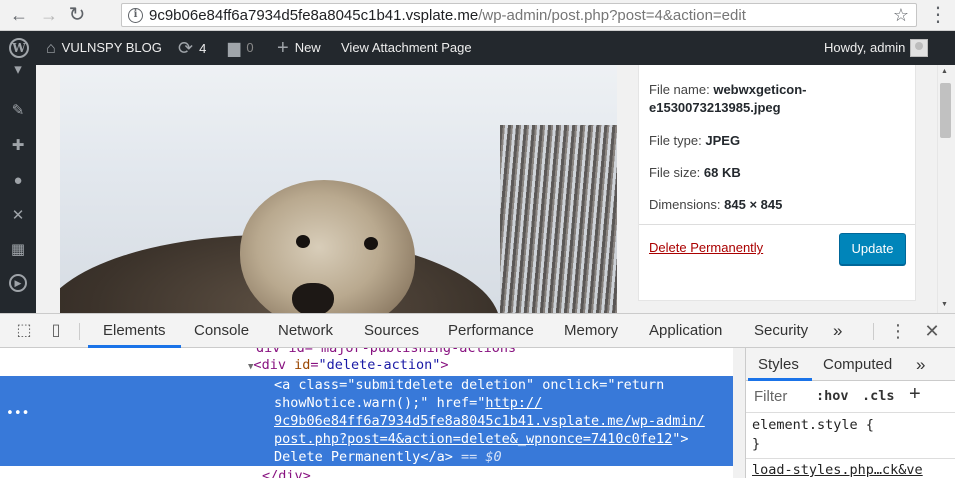 This screenshot has width=955, height=478. I want to click on tab-application: Application, so click(685, 331).